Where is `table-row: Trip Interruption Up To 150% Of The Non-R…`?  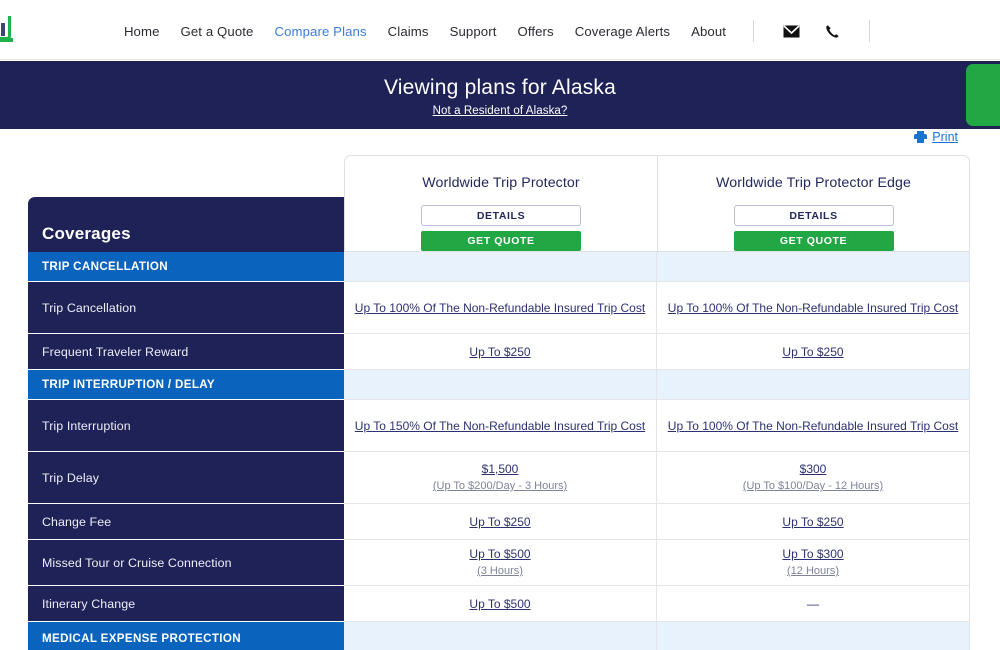 table-row: Trip Interruption Up To 150% Of The Non-R… is located at coordinates (499, 426).